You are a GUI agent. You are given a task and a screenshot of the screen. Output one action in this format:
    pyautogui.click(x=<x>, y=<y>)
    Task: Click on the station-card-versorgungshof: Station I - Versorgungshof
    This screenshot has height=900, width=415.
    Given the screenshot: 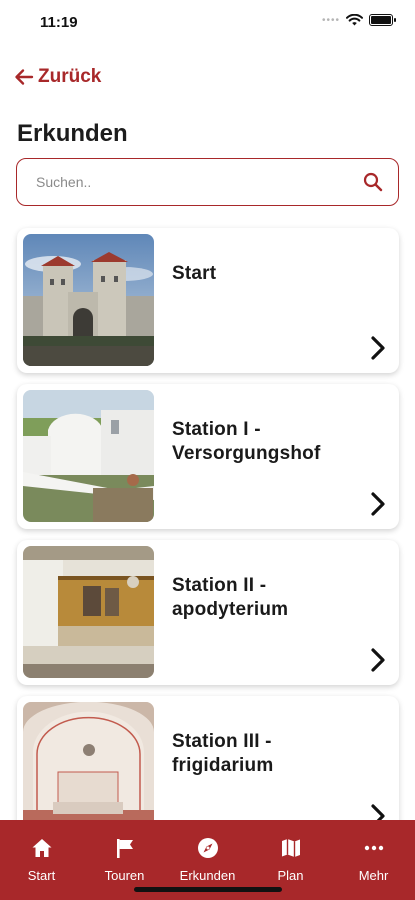 What is the action you would take?
    pyautogui.click(x=208, y=456)
    